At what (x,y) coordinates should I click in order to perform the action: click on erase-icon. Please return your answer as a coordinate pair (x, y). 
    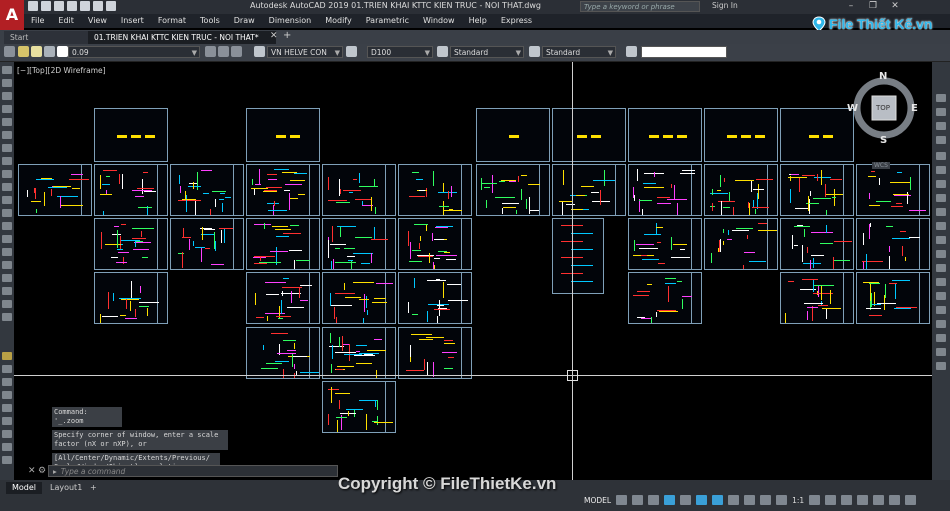
    Looking at the image, I should click on (7, 369).